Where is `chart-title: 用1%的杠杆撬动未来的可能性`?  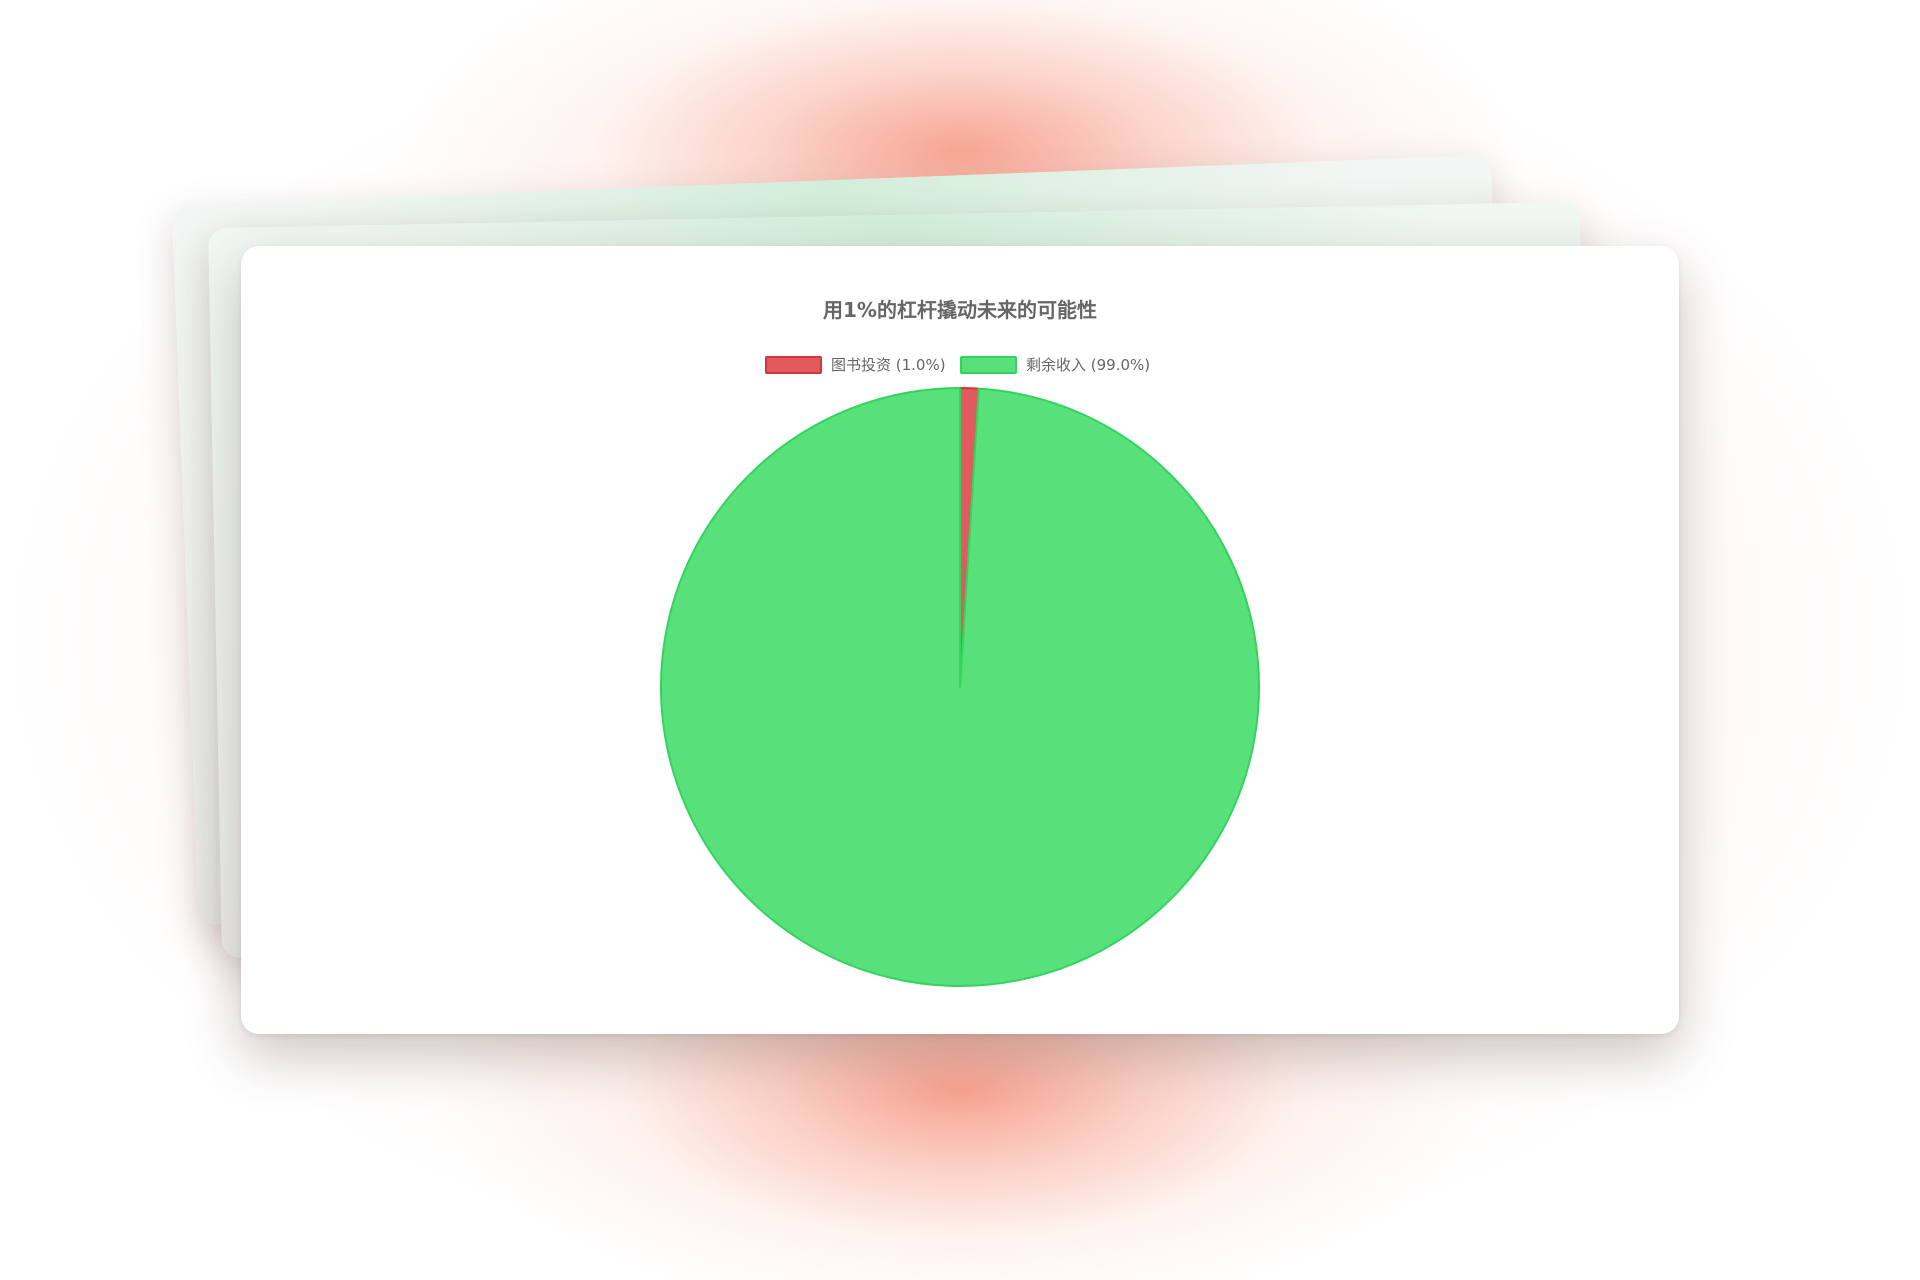
chart-title: 用1%的杠杆撬动未来的可能性 is located at coordinates (960, 310).